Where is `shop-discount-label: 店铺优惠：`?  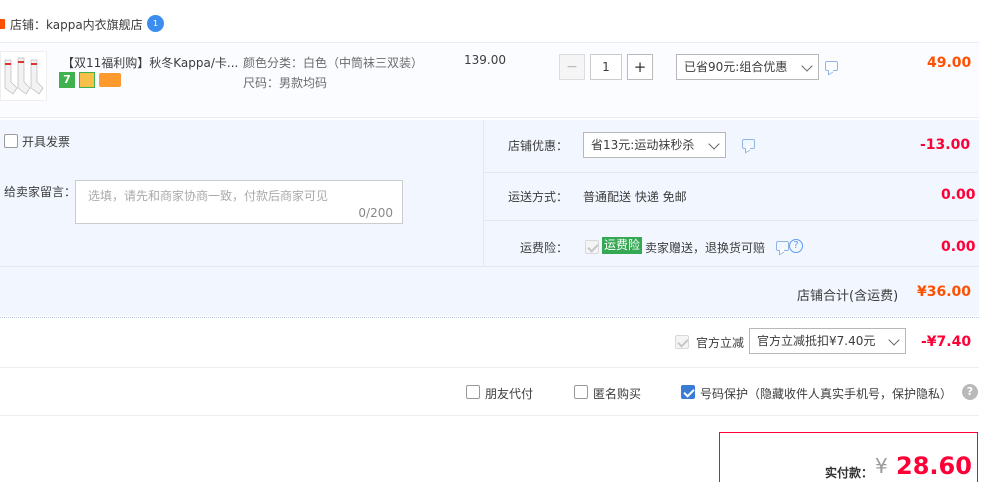
shop-discount-label: 店铺优惠： is located at coordinates (538, 146).